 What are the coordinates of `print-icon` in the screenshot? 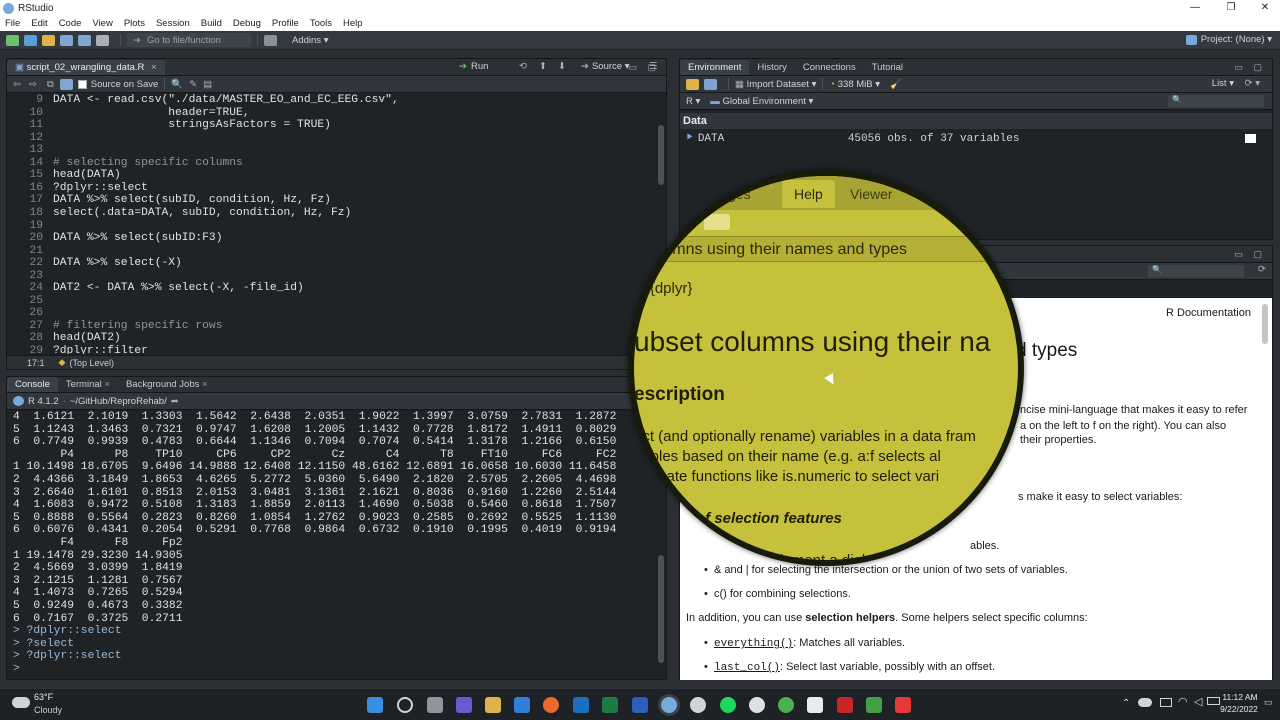 It's located at (102, 40).